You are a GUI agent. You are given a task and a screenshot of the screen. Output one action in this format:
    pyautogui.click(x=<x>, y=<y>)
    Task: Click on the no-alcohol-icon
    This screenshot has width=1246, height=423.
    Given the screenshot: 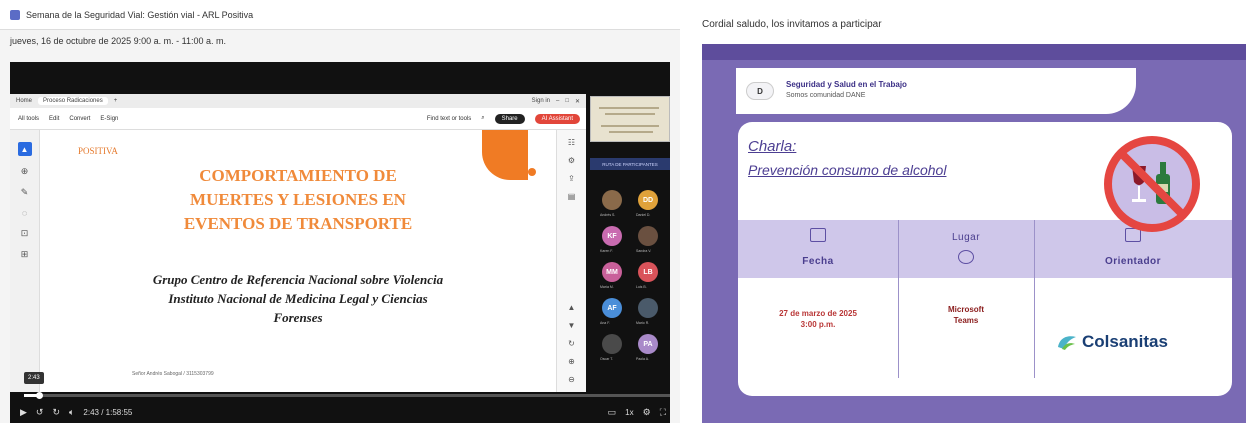 What is the action you would take?
    pyautogui.click(x=1152, y=184)
    